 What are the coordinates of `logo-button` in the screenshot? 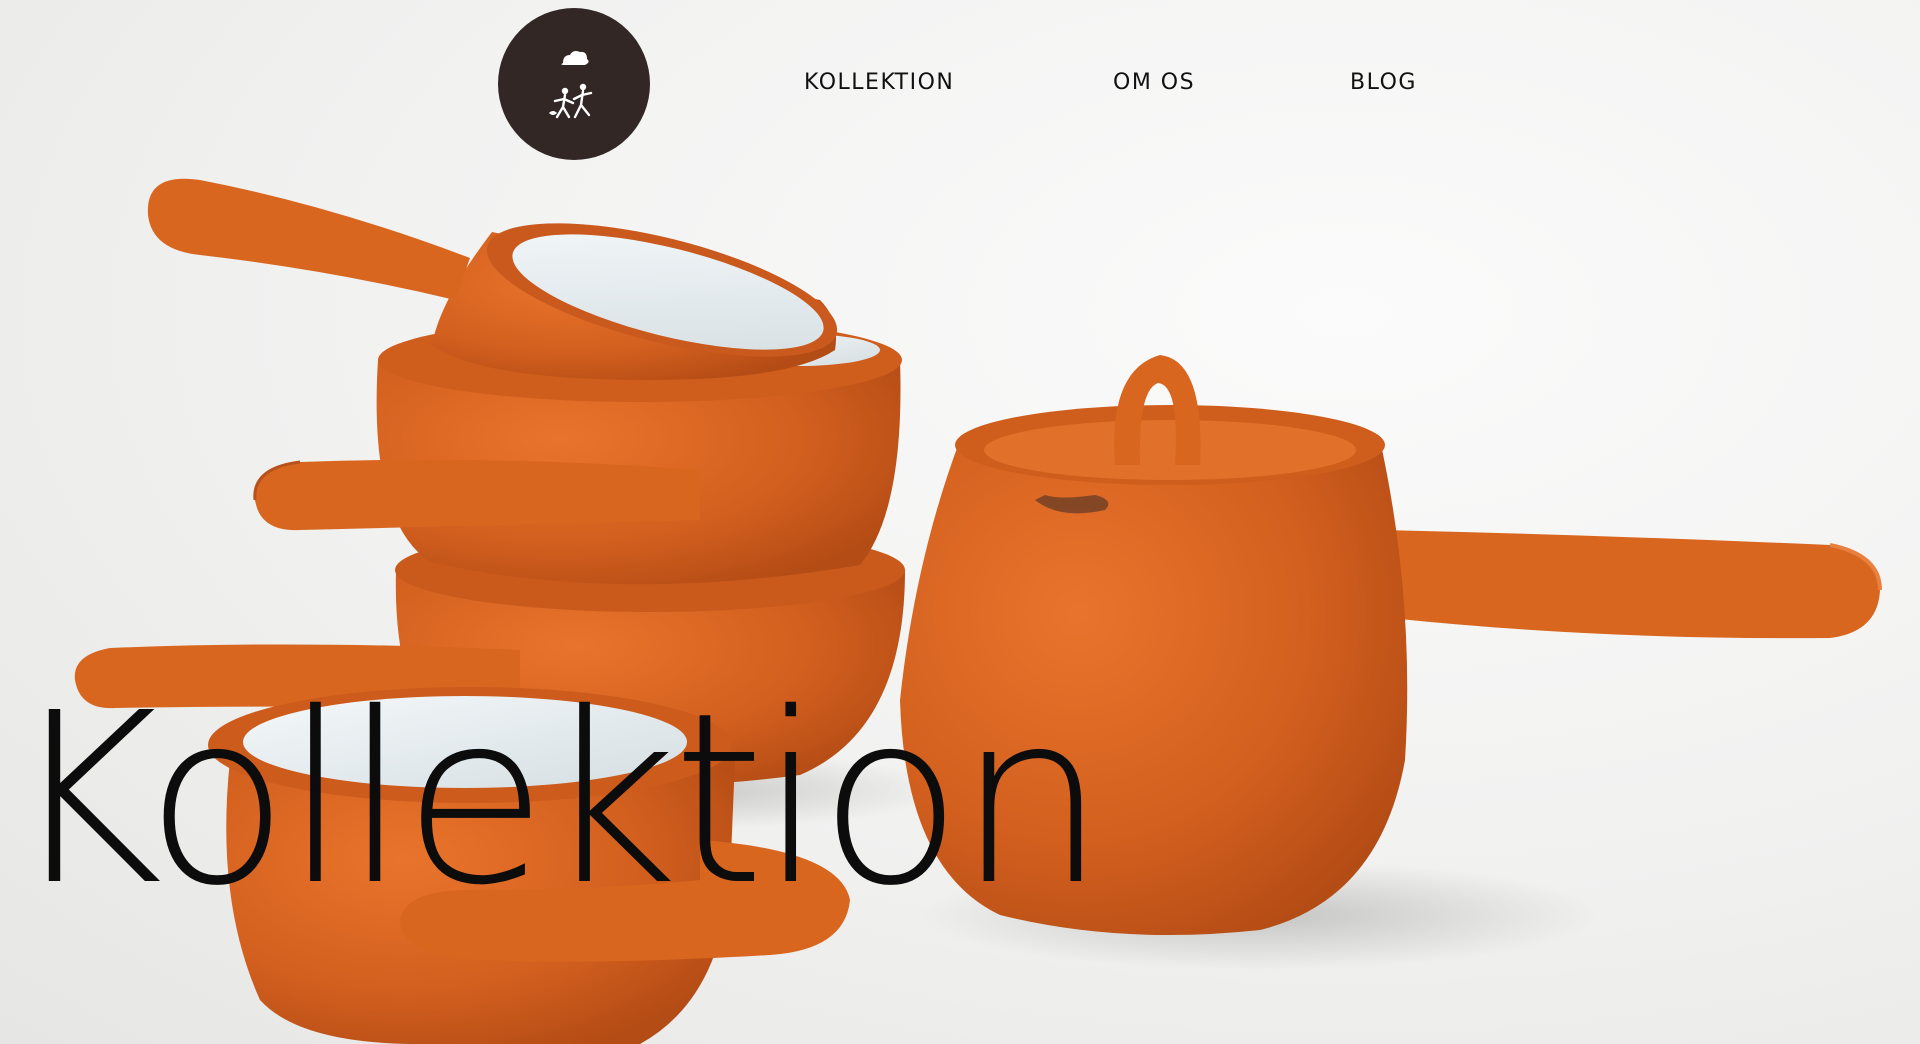 It's located at (574, 84).